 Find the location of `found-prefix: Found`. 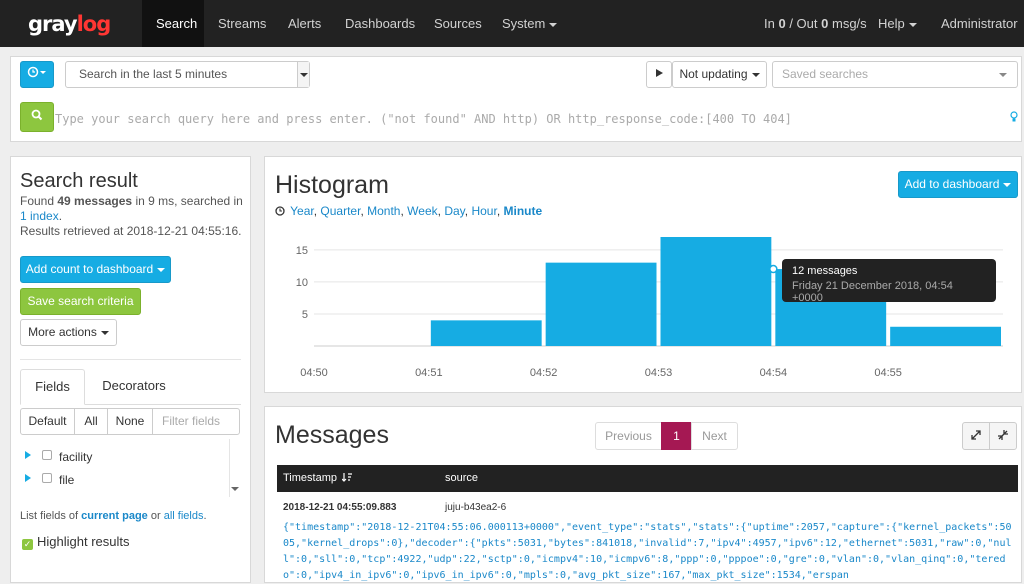

found-prefix: Found is located at coordinates (37, 201).